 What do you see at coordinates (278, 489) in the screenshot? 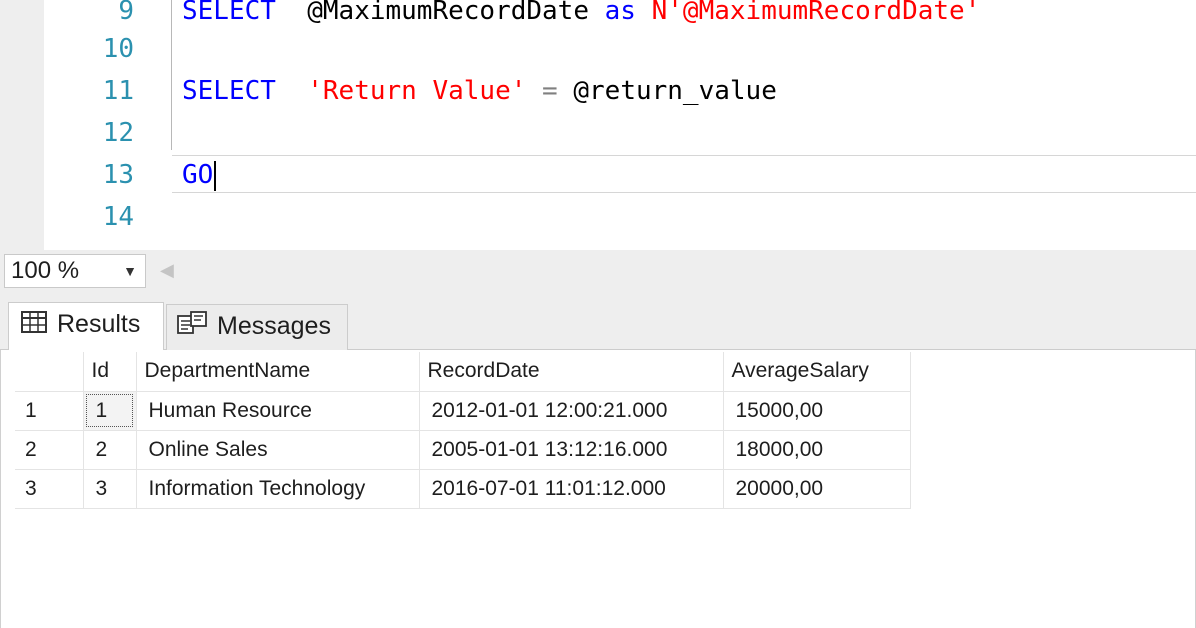
I see `cell-departmentname: Information Technology` at bounding box center [278, 489].